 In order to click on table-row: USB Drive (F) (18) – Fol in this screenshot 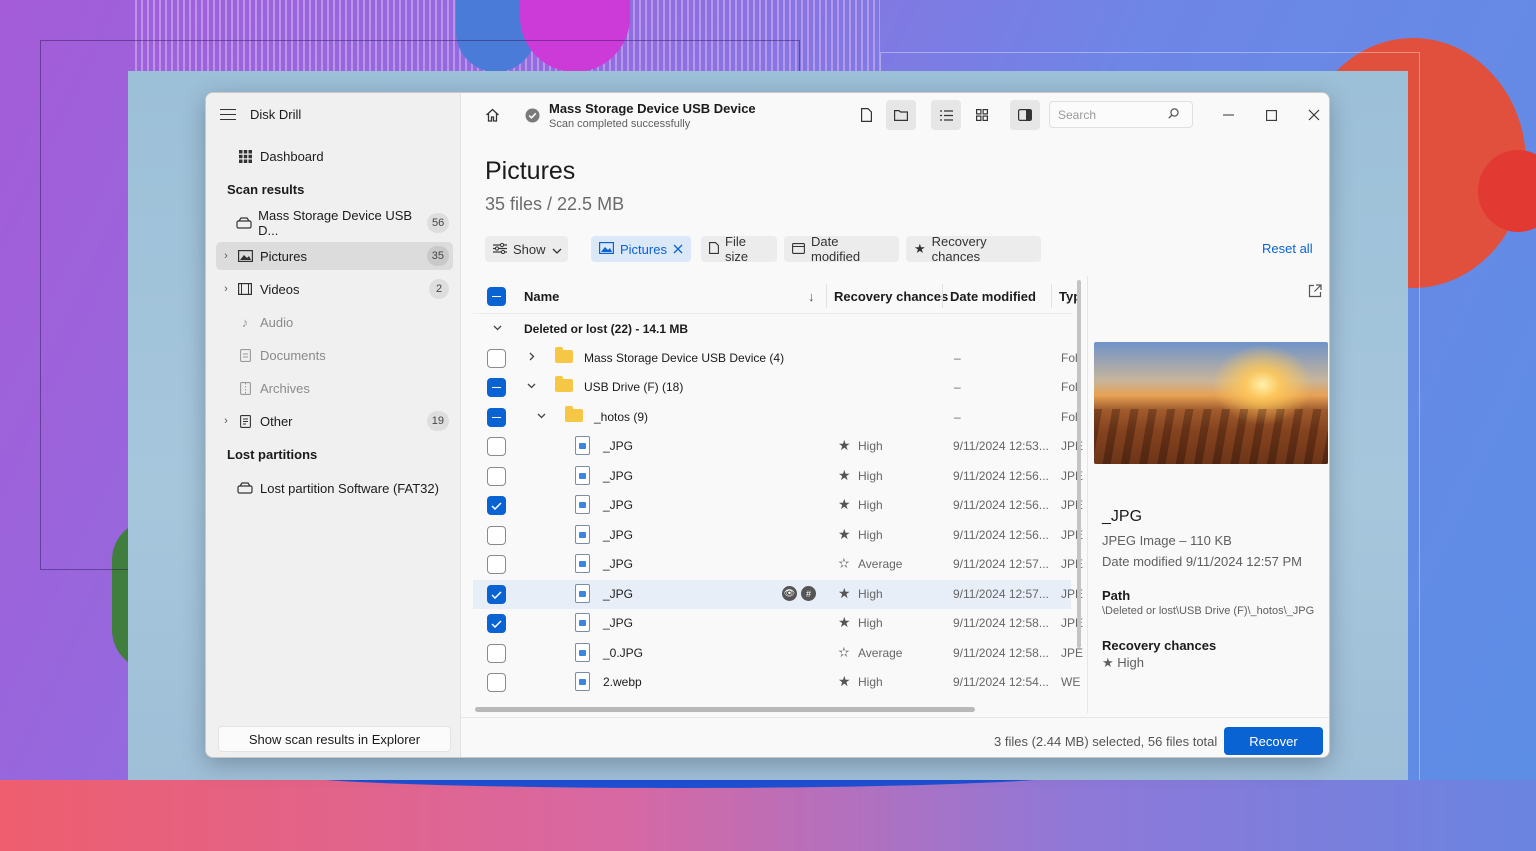, I will do `click(775, 387)`.